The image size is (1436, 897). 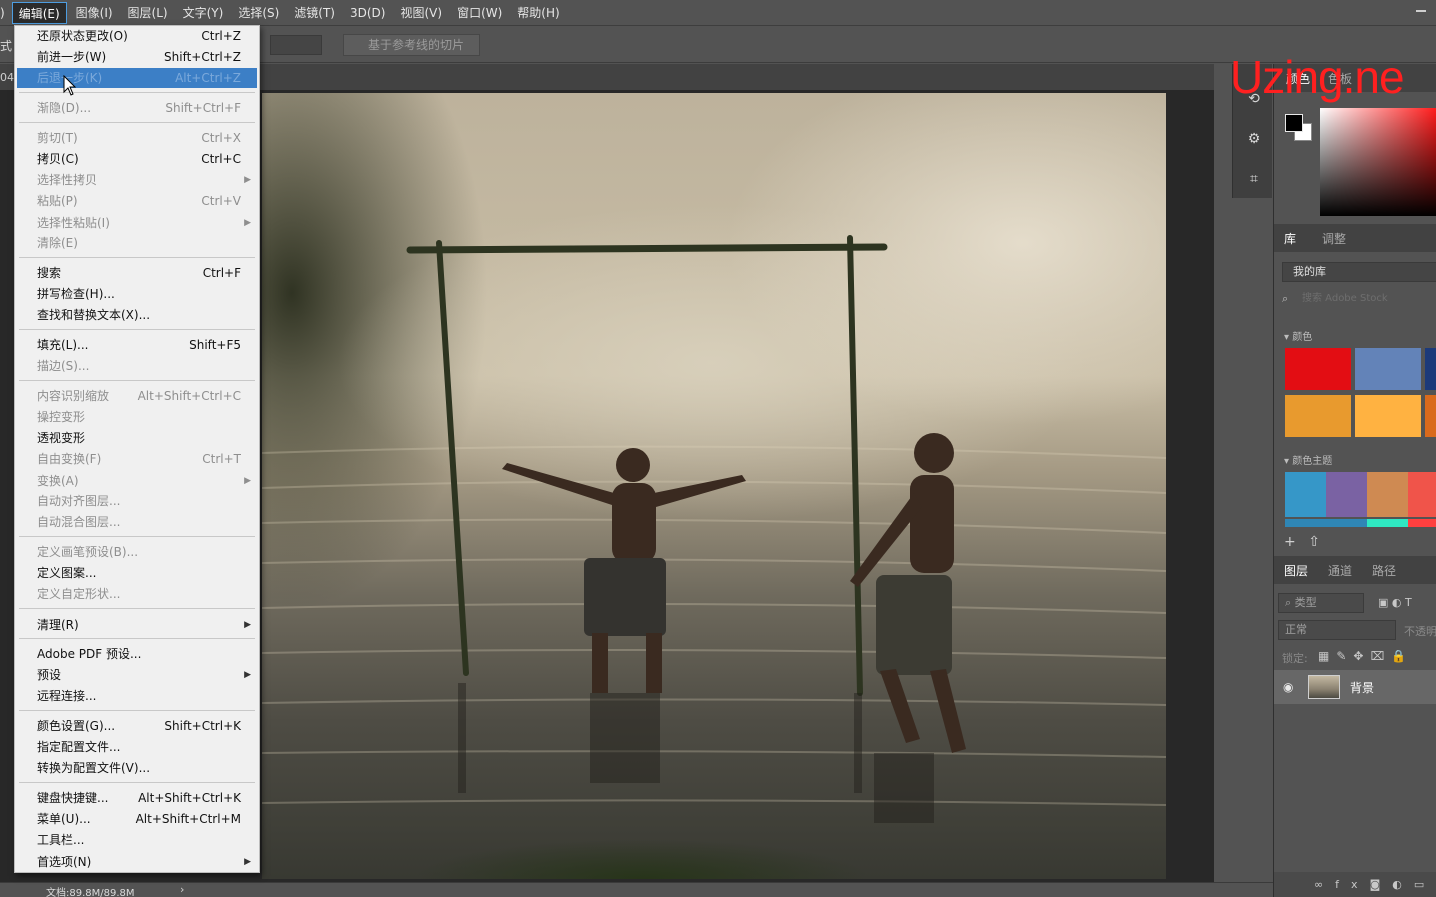 I want to click on fx-icon: fx, so click(x=1352, y=884).